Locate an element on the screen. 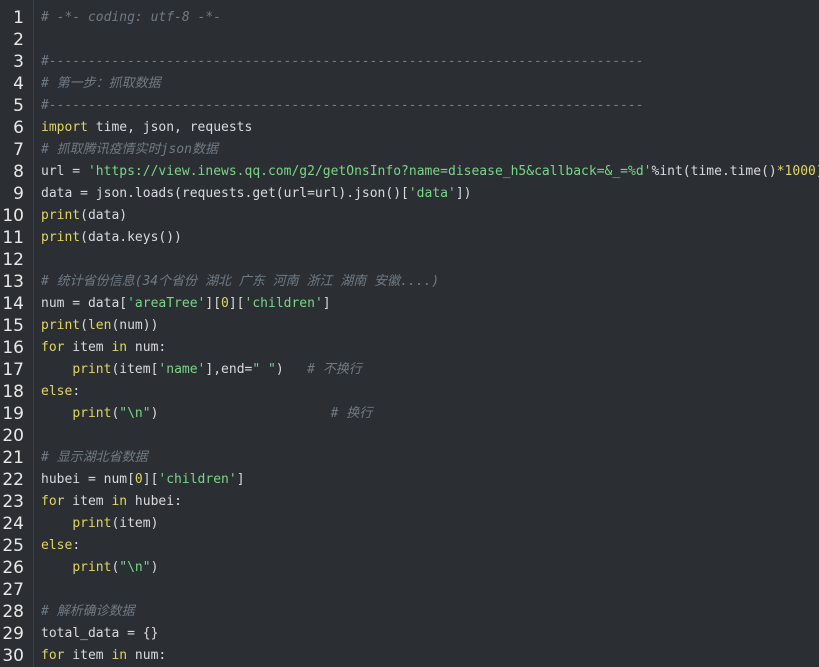  code-line: 25 else: is located at coordinates (409, 546).